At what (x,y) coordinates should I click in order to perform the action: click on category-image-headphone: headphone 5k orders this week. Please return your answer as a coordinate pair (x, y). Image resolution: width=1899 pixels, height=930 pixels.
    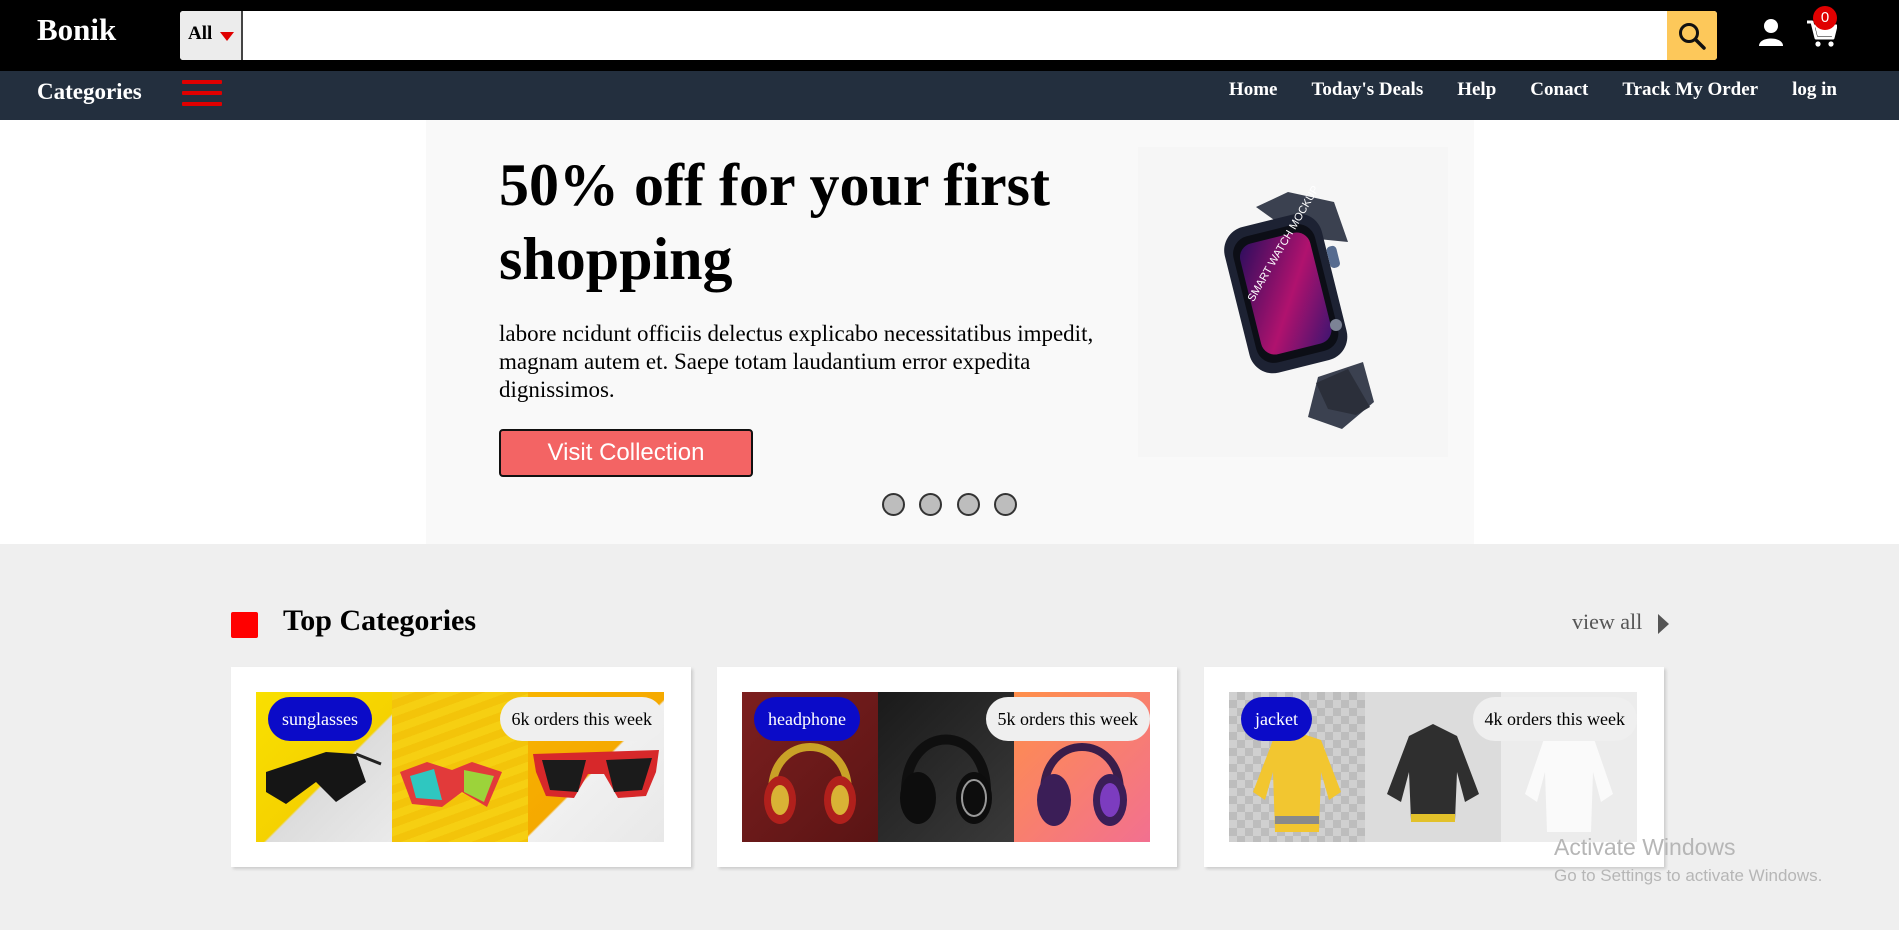
    Looking at the image, I should click on (946, 767).